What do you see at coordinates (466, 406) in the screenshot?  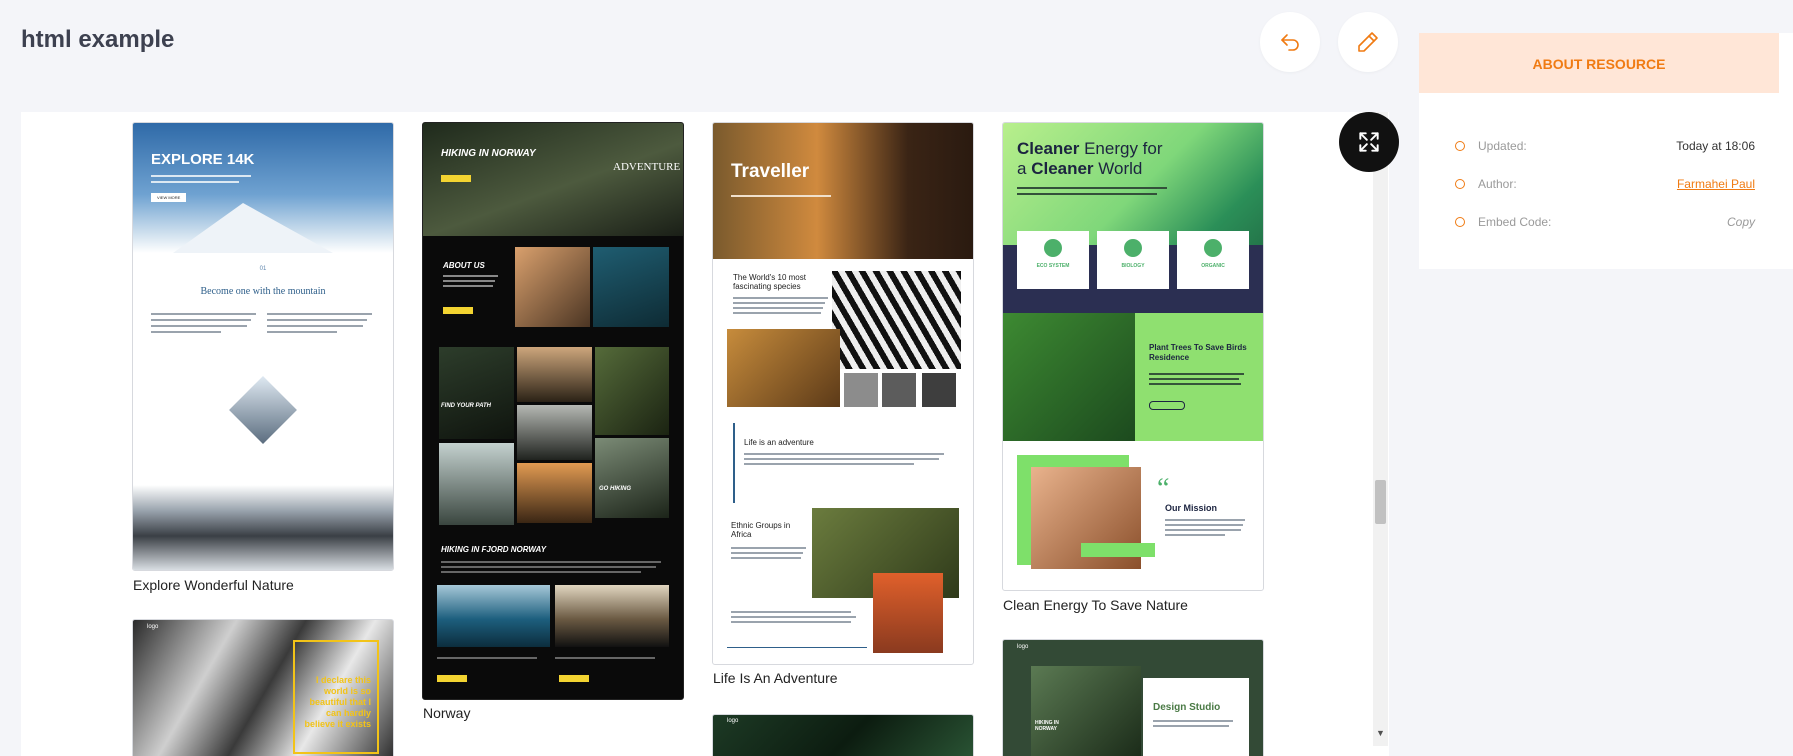 I see `thumb-section-path: FIND YOUR PATH` at bounding box center [466, 406].